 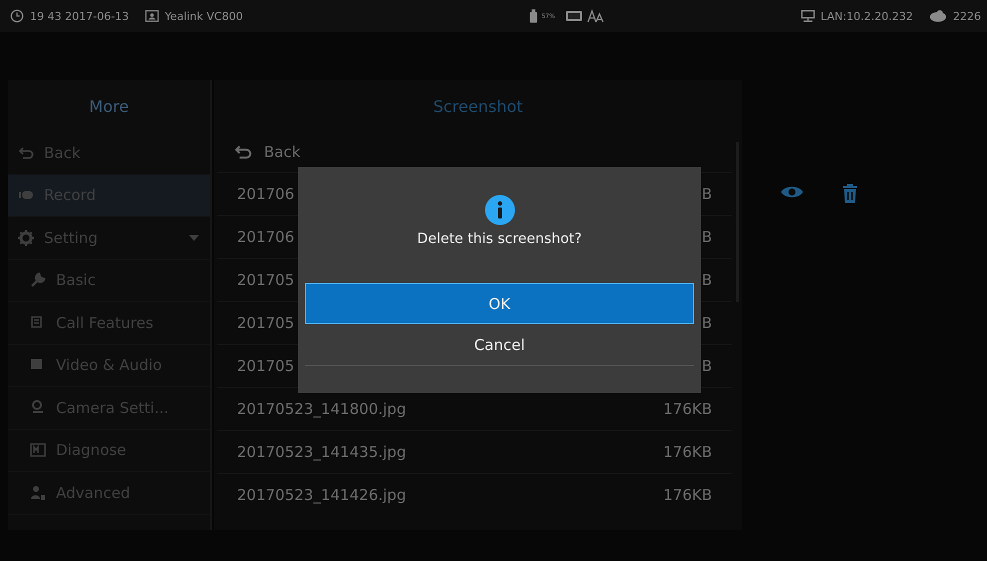 What do you see at coordinates (478, 107) in the screenshot?
I see `panel-title: Screenshot` at bounding box center [478, 107].